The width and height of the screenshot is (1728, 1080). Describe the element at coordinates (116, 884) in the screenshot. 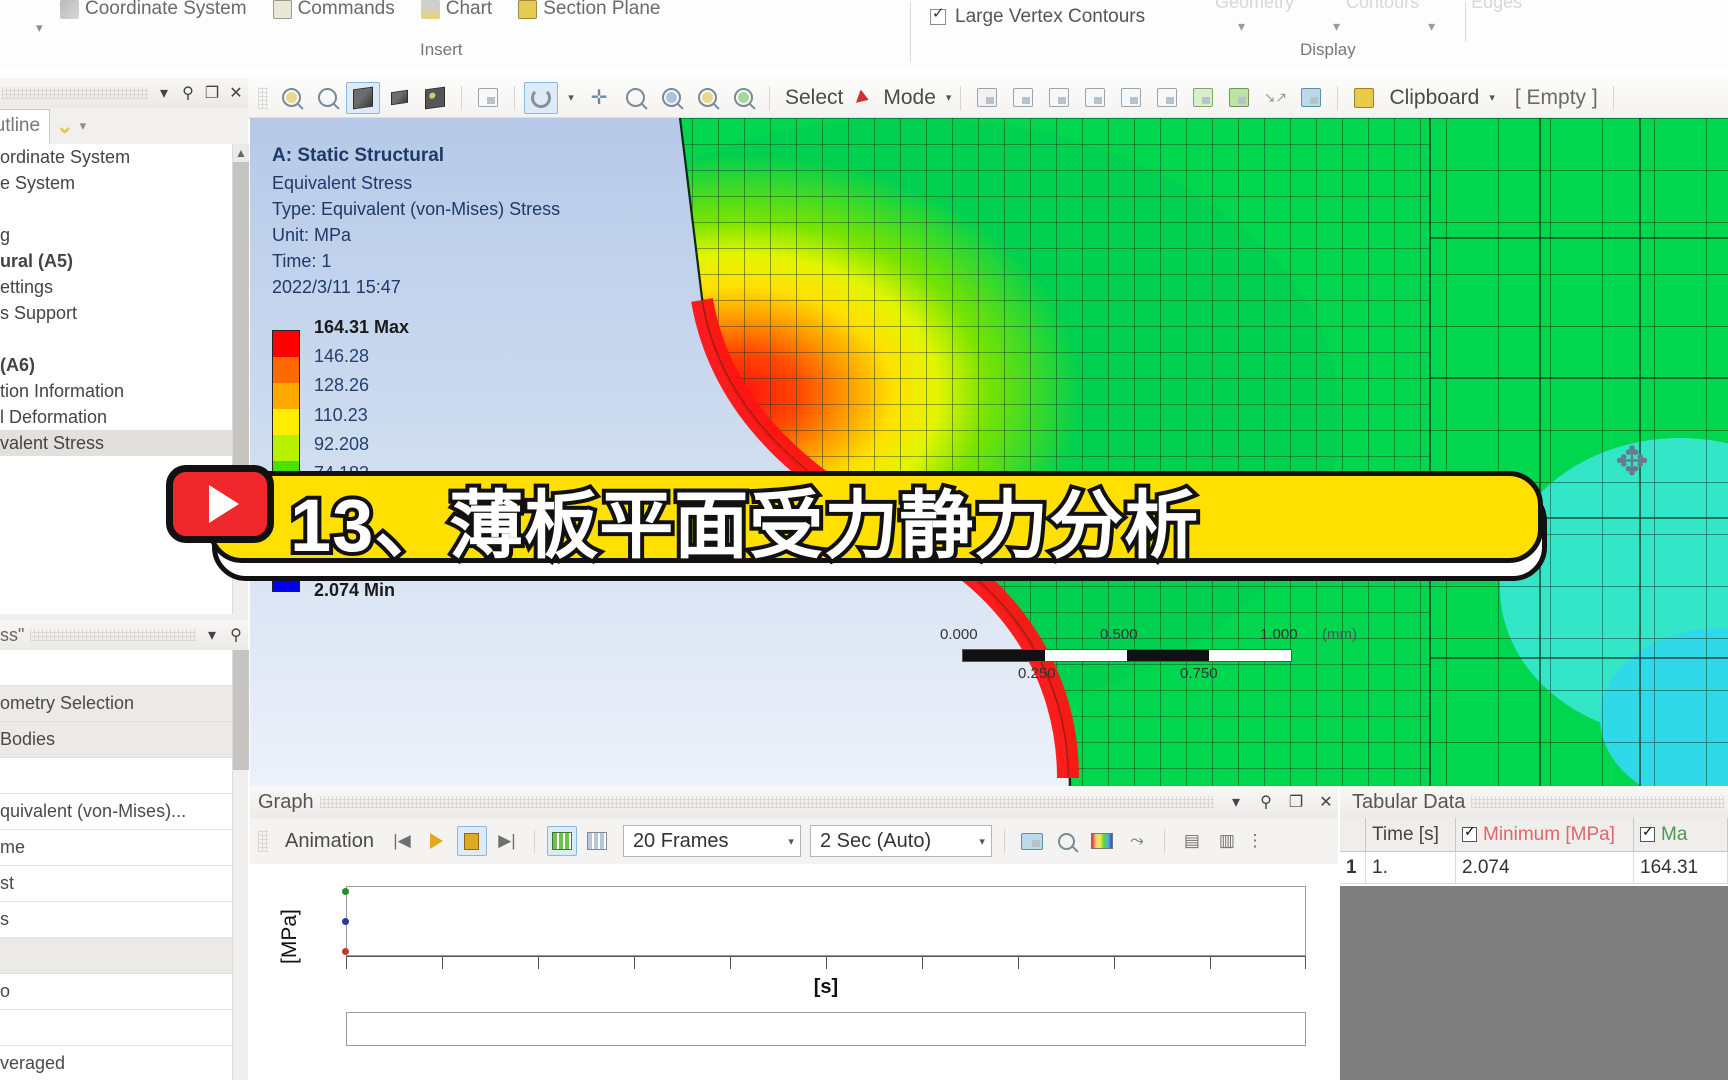

I see `details-row-display-time: st` at that location.